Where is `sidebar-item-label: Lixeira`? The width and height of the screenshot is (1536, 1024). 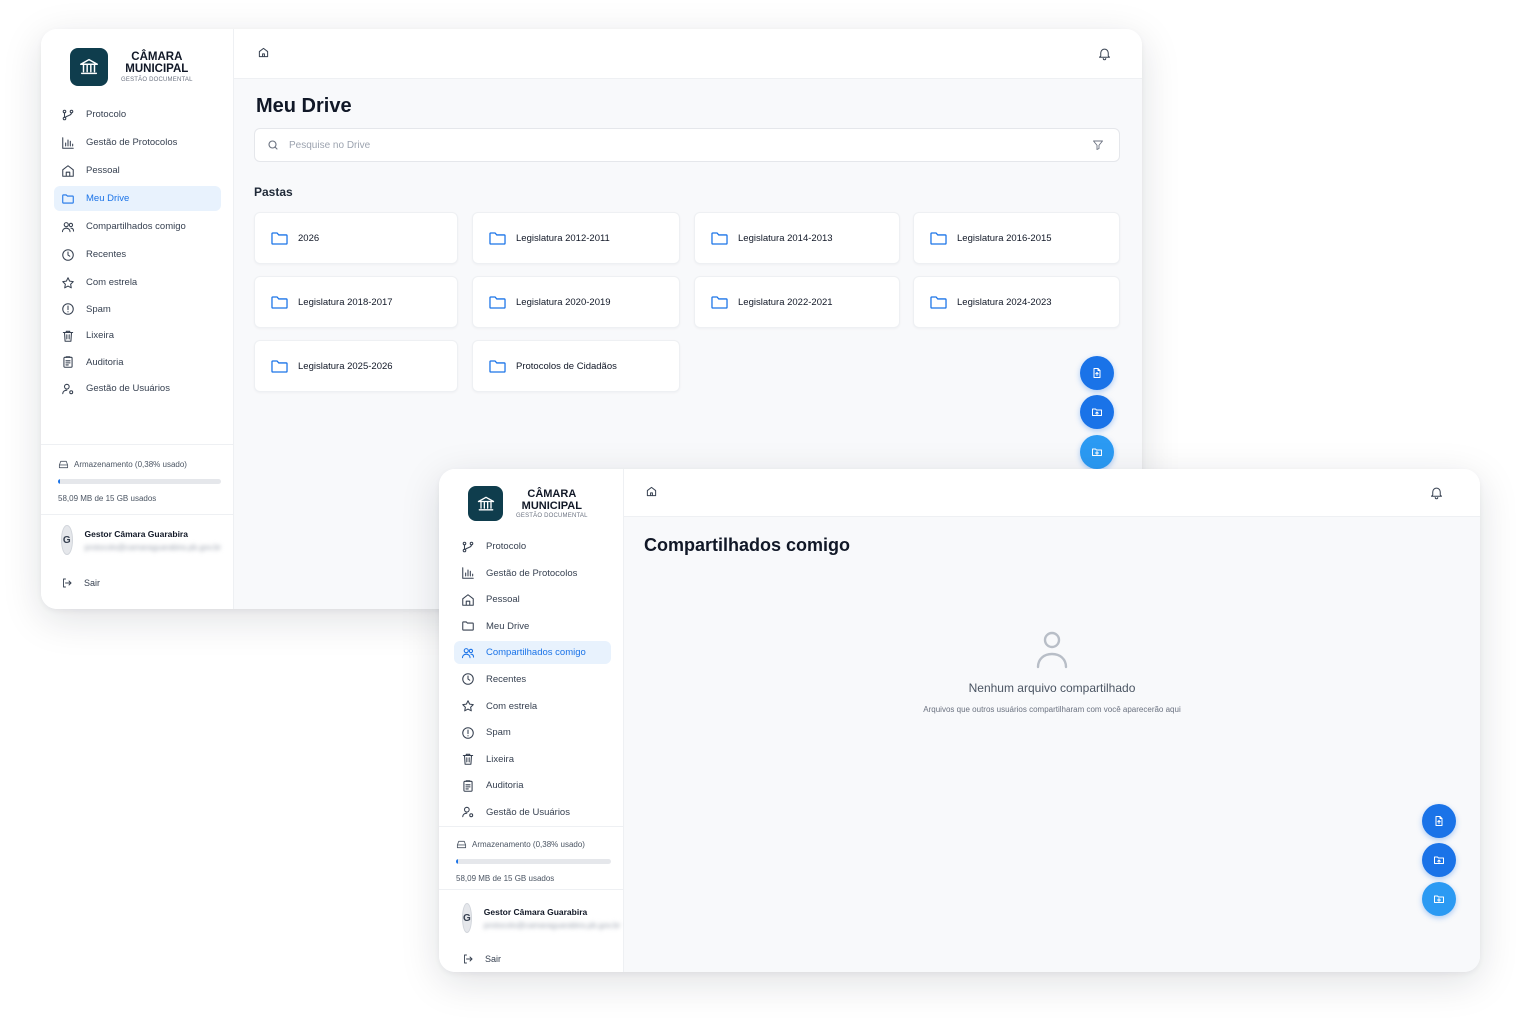 sidebar-item-label: Lixeira is located at coordinates (100, 336).